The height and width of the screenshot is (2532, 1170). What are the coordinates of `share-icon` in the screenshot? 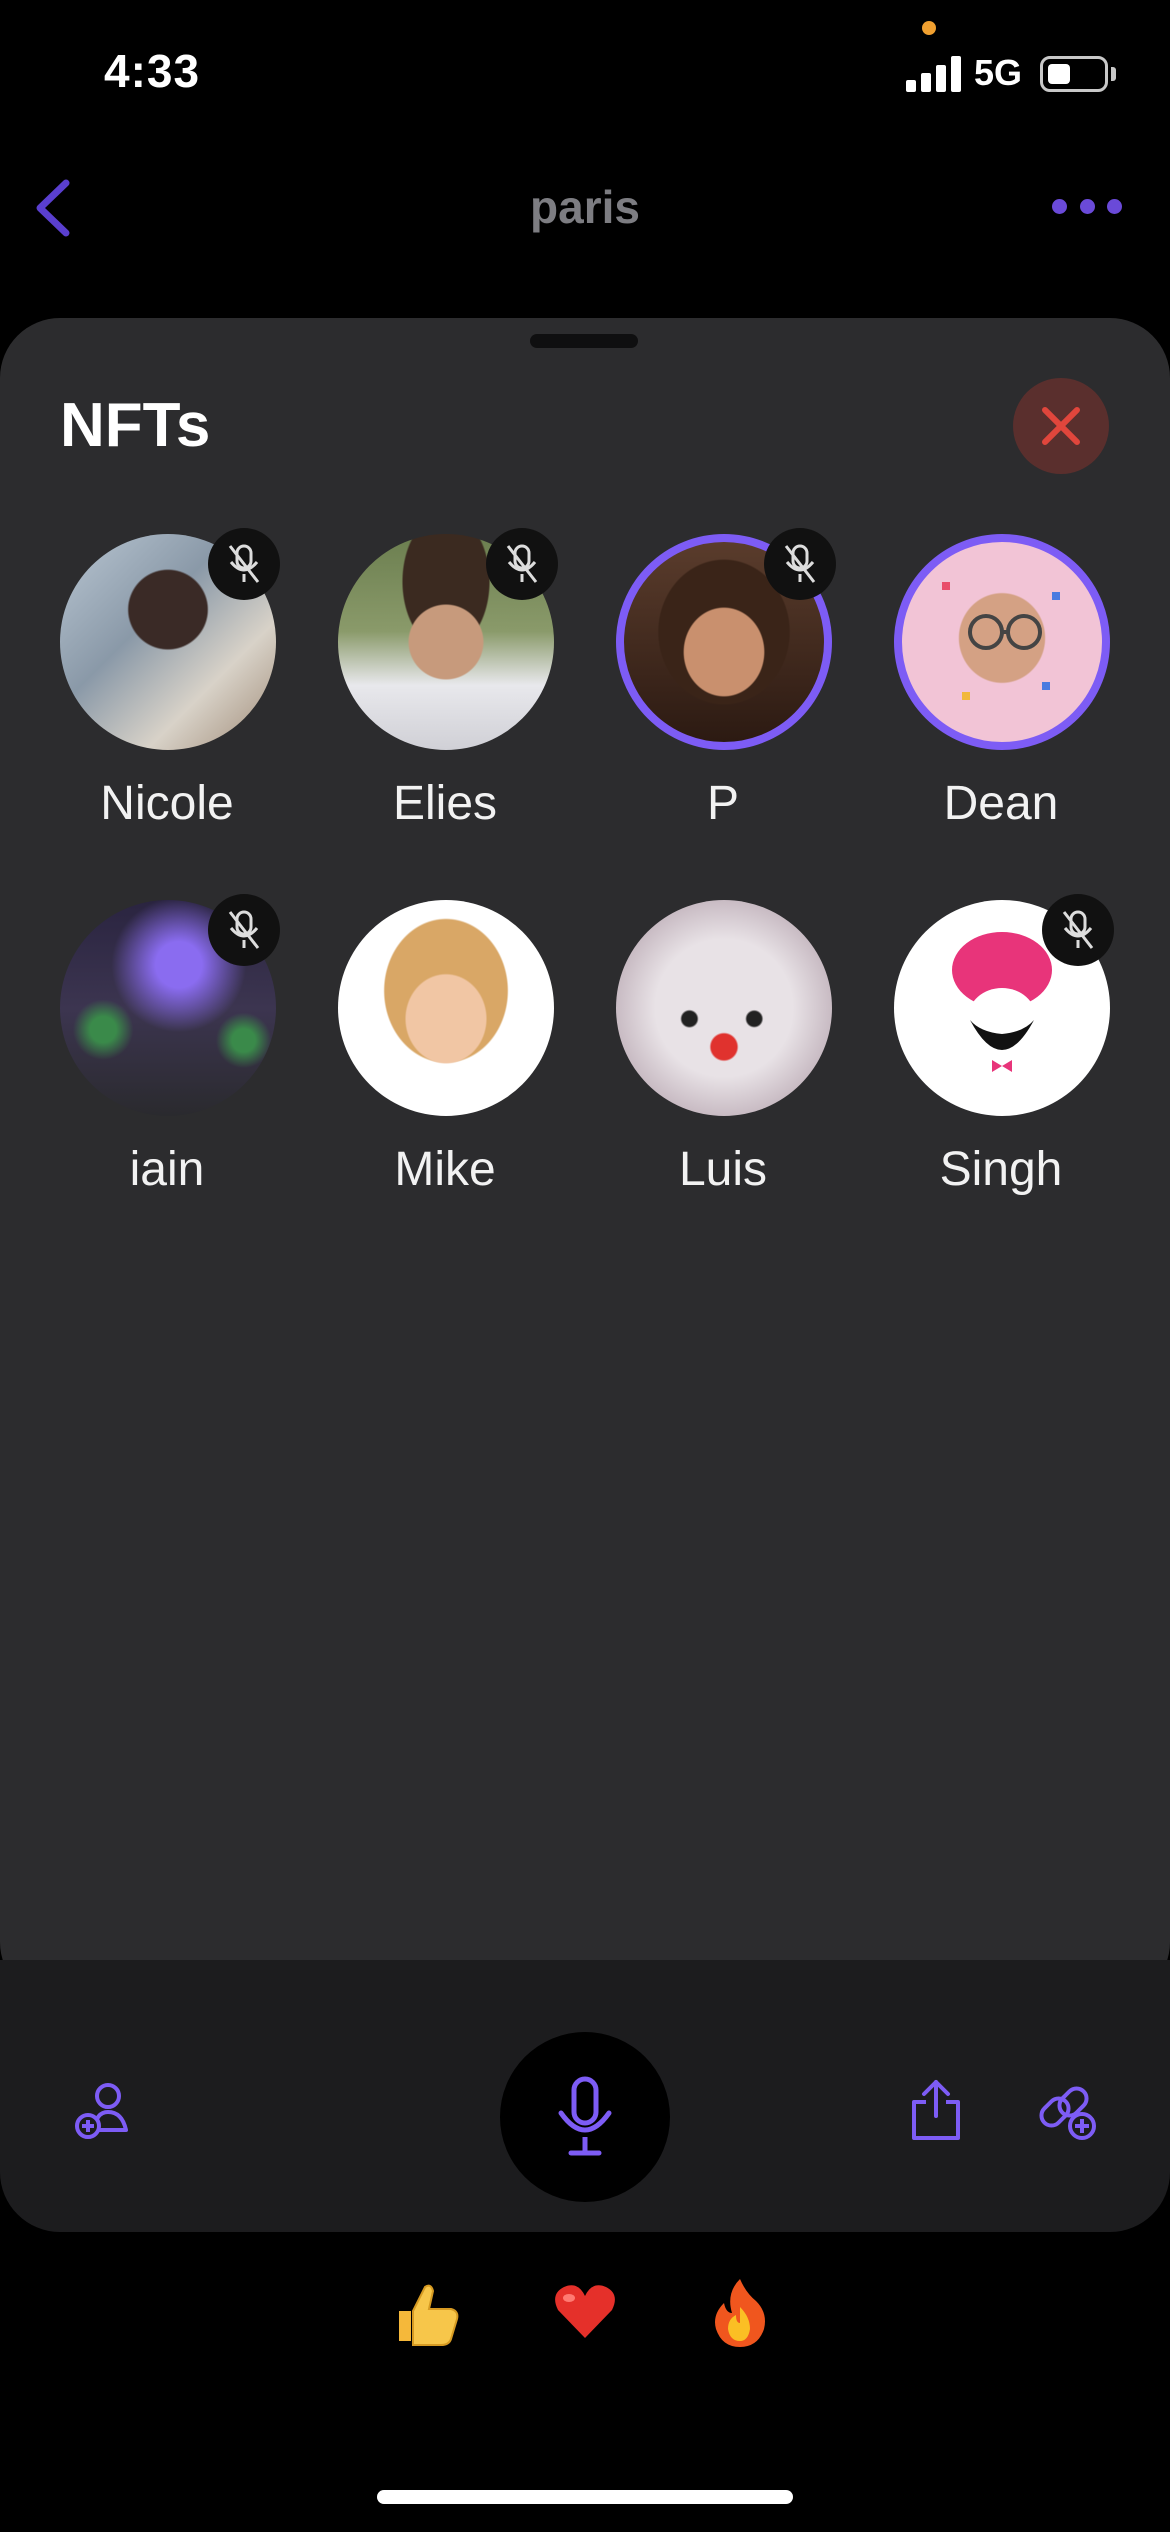 It's located at (936, 2110).